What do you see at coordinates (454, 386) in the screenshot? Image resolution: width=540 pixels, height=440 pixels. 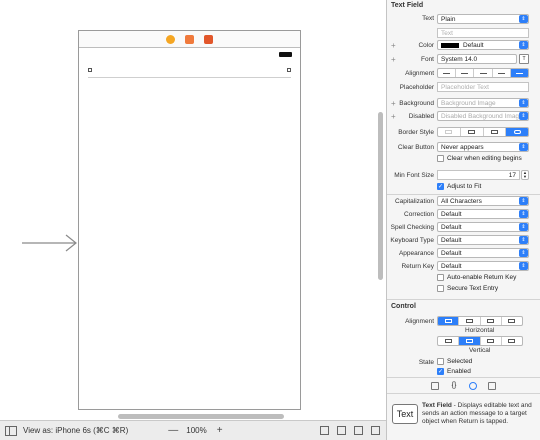 I see `code-snippet-icon: {}` at bounding box center [454, 386].